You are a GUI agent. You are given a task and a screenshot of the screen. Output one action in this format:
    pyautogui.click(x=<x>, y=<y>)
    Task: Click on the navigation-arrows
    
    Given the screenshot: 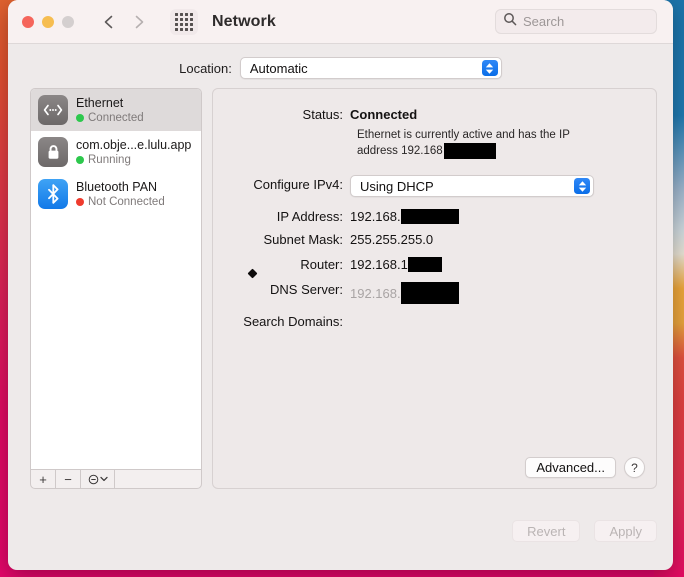 What is the action you would take?
    pyautogui.click(x=124, y=22)
    